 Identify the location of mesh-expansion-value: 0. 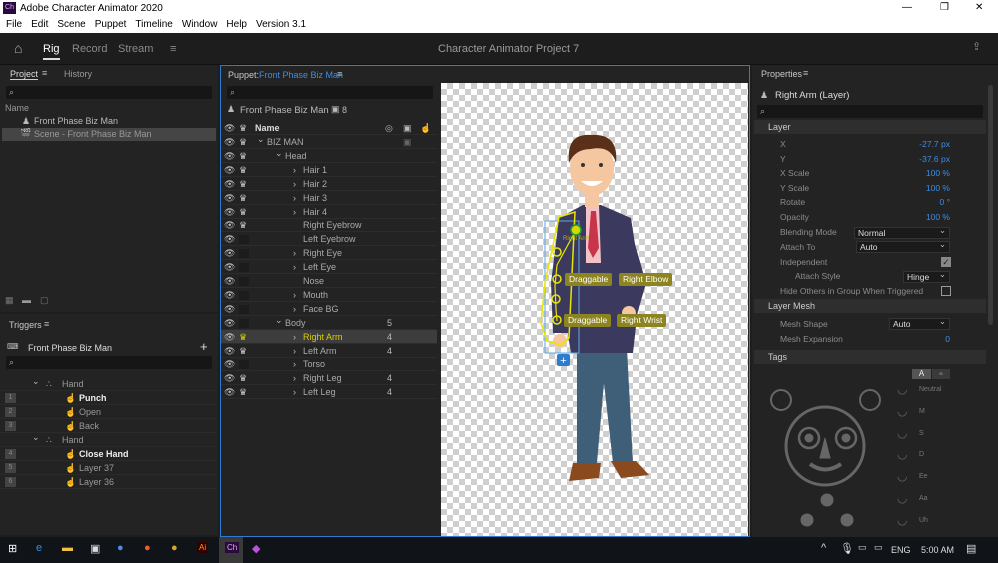
(947, 339).